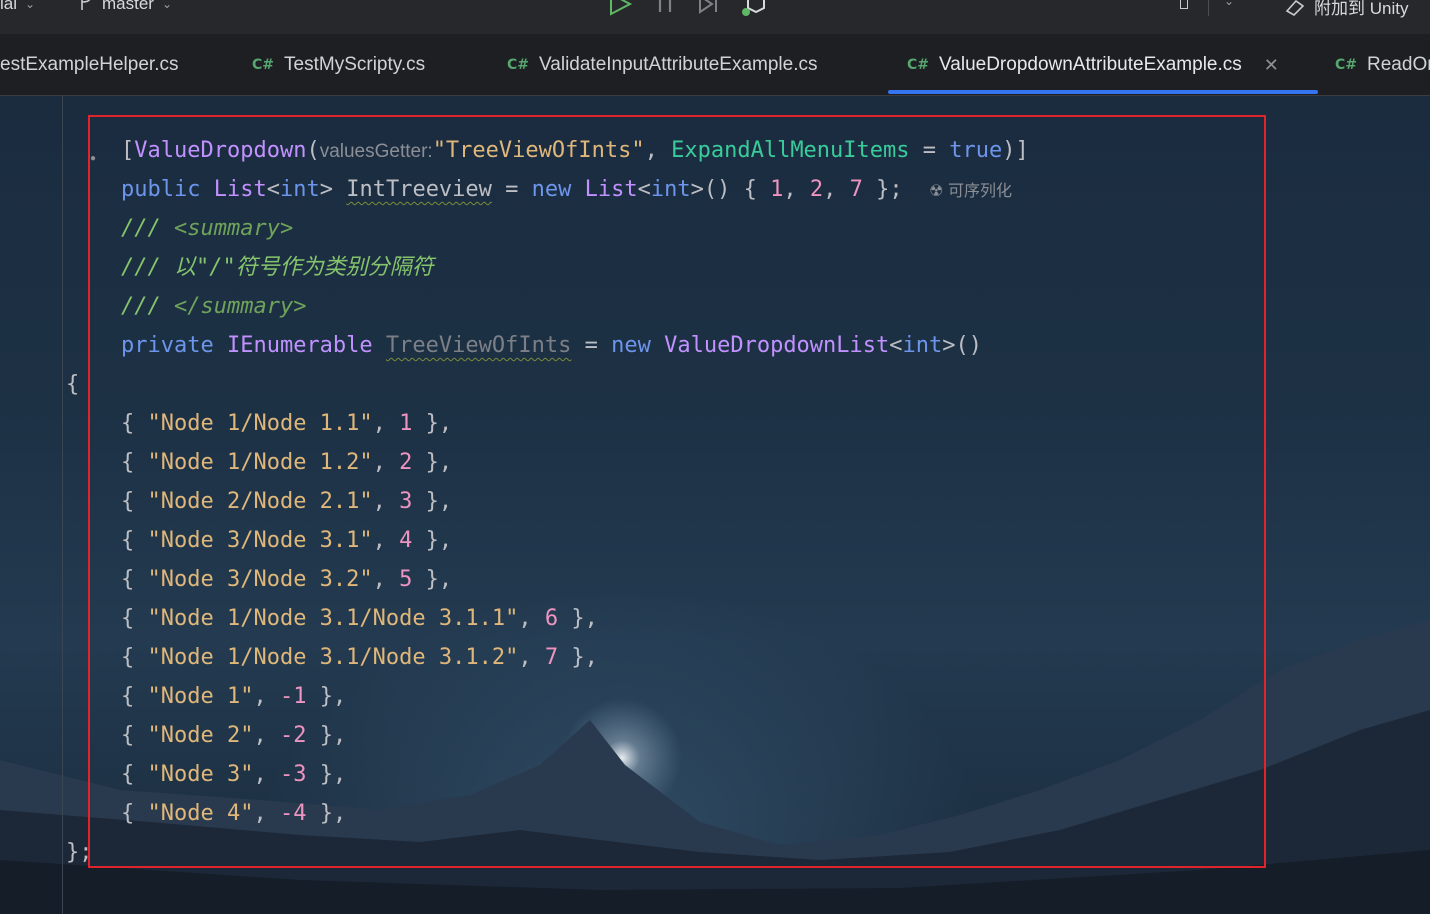 Image resolution: width=1430 pixels, height=914 pixels. Describe the element at coordinates (9, 6) in the screenshot. I see `project-name: ial` at that location.